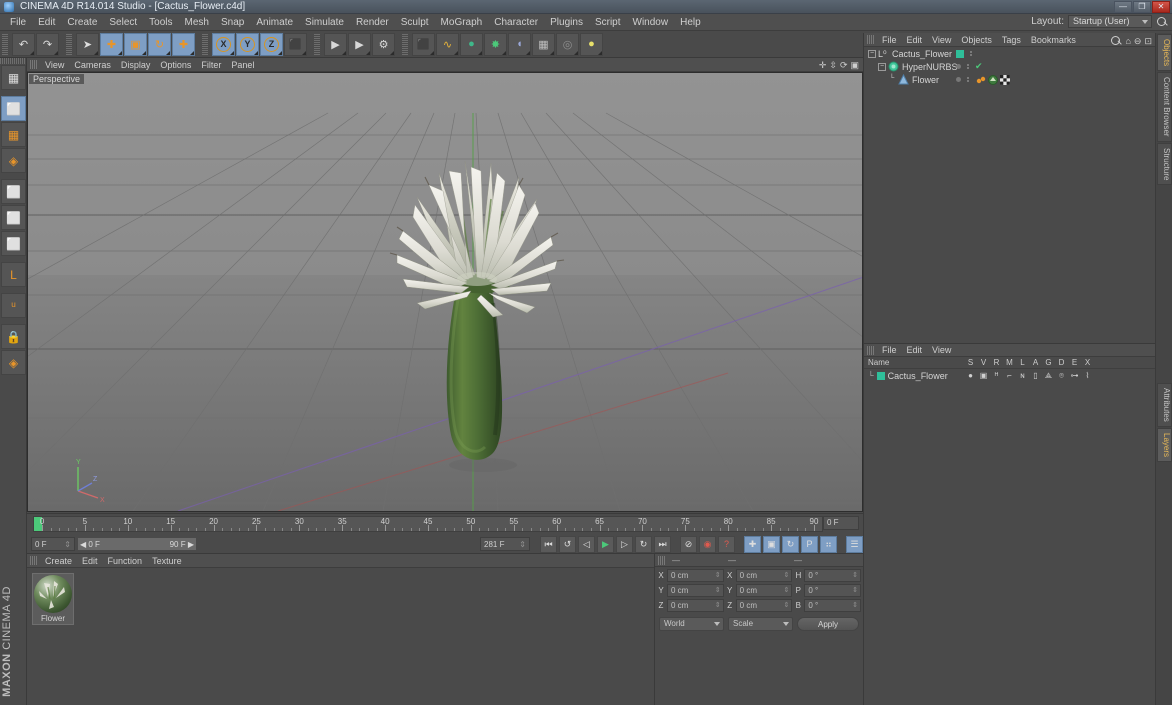 This screenshot has height=705, width=1172. What do you see at coordinates (232, 22) in the screenshot?
I see `menu-snap: Snap` at bounding box center [232, 22].